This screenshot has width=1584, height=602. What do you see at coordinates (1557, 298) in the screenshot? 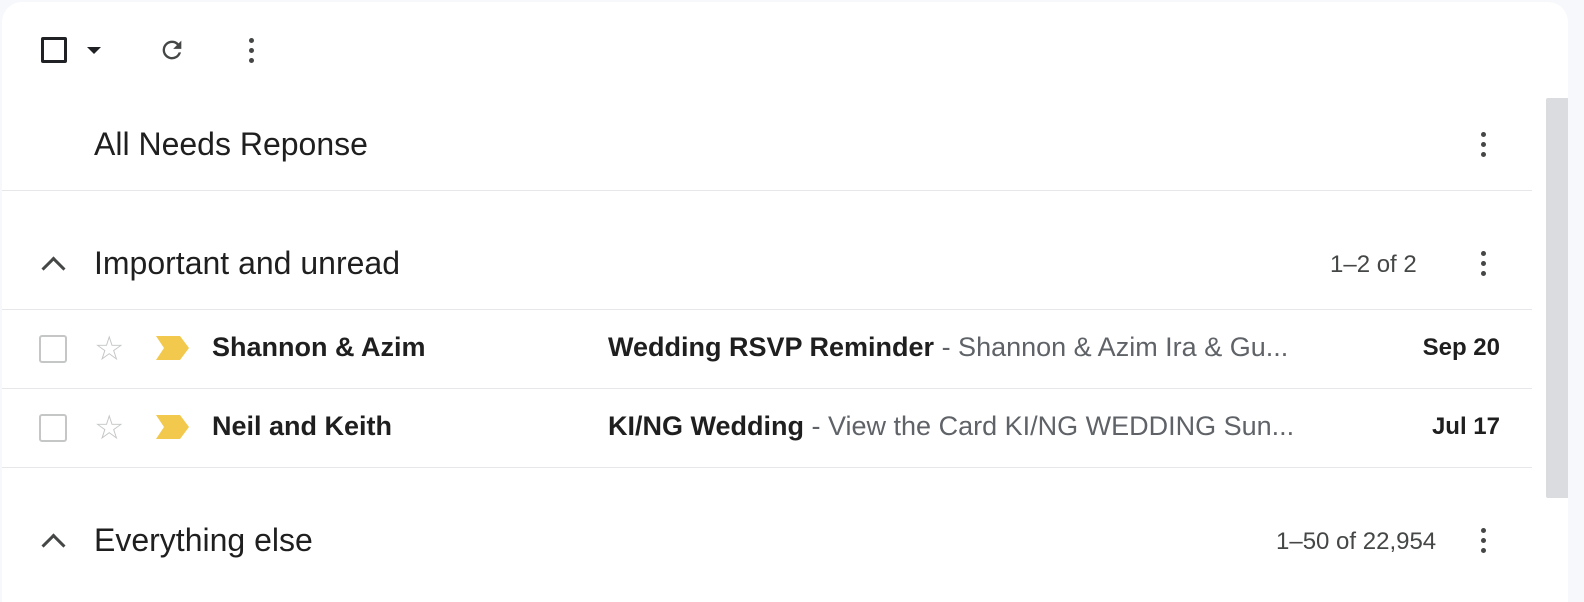
I see `scrollbar` at bounding box center [1557, 298].